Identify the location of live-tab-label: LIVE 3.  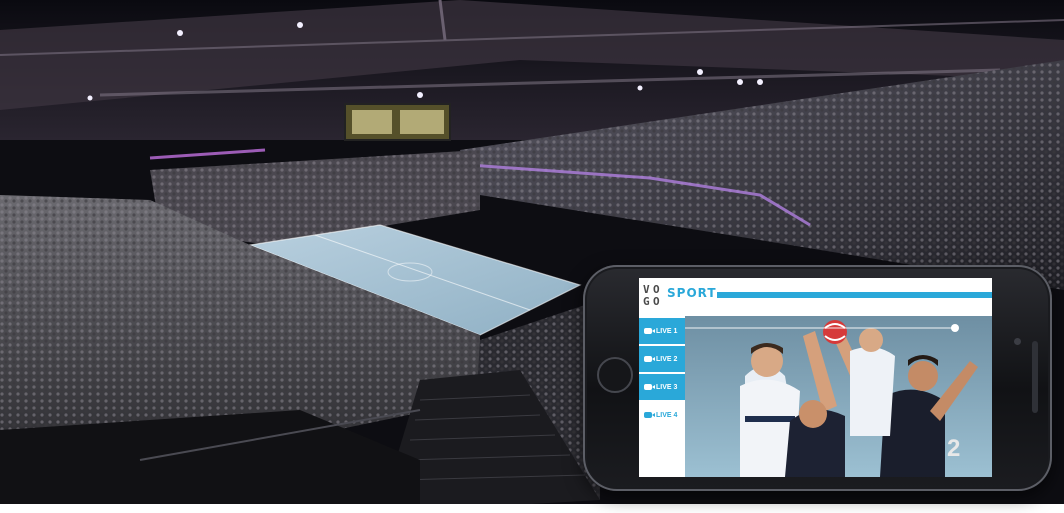
(667, 387).